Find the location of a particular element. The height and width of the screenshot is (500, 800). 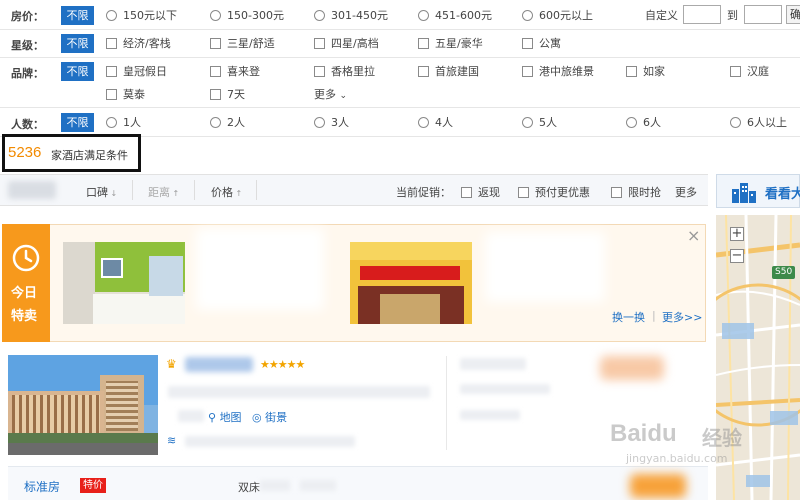

room-type-link: 标准房 is located at coordinates (42, 486).